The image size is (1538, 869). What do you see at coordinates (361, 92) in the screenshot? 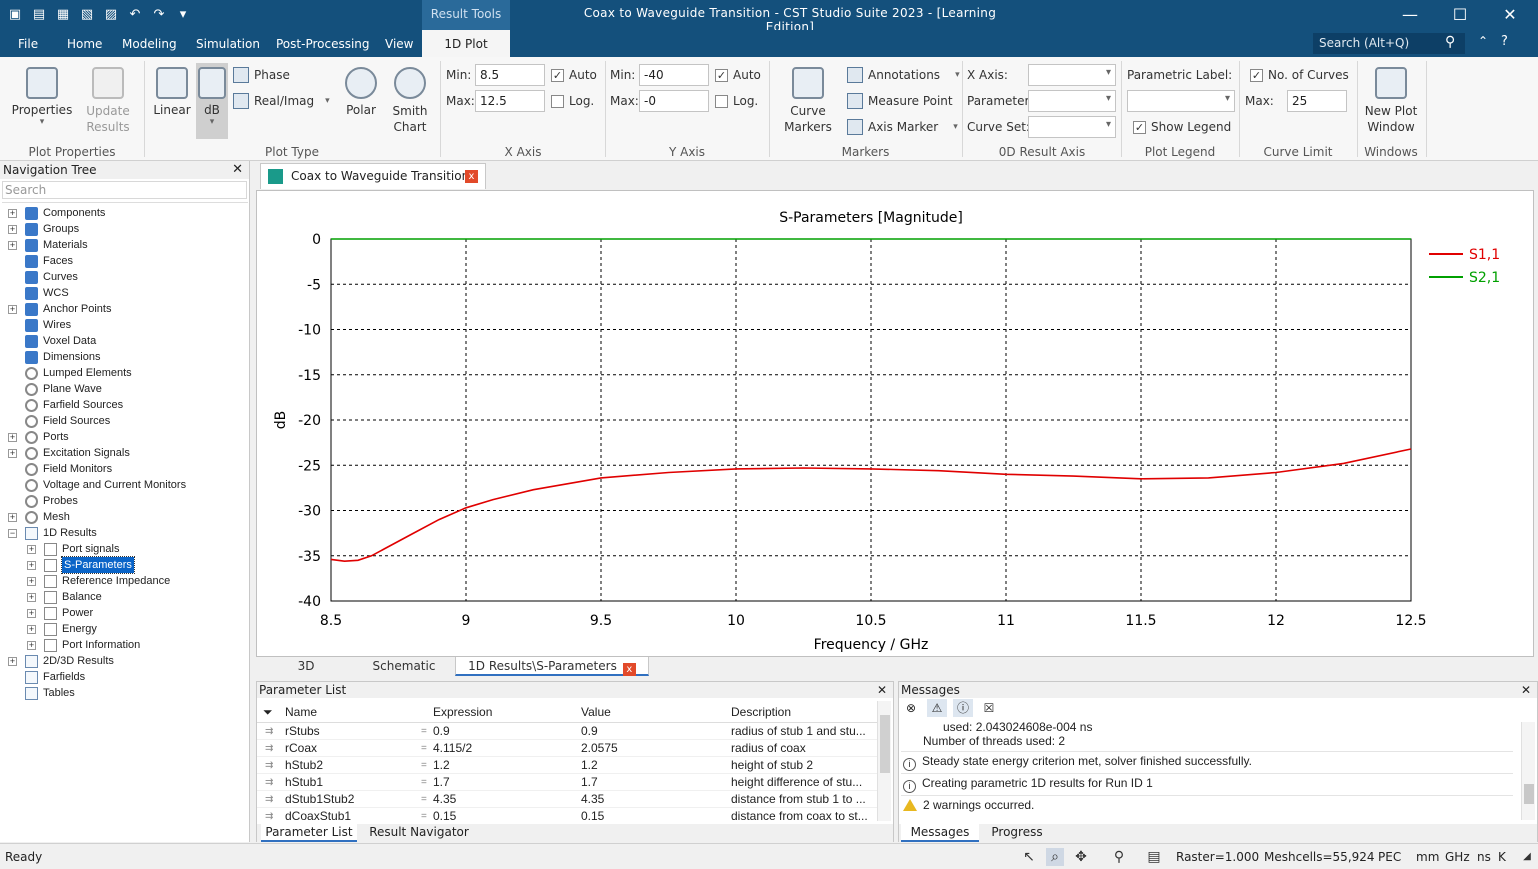
I see `polar-button: Polar` at bounding box center [361, 92].